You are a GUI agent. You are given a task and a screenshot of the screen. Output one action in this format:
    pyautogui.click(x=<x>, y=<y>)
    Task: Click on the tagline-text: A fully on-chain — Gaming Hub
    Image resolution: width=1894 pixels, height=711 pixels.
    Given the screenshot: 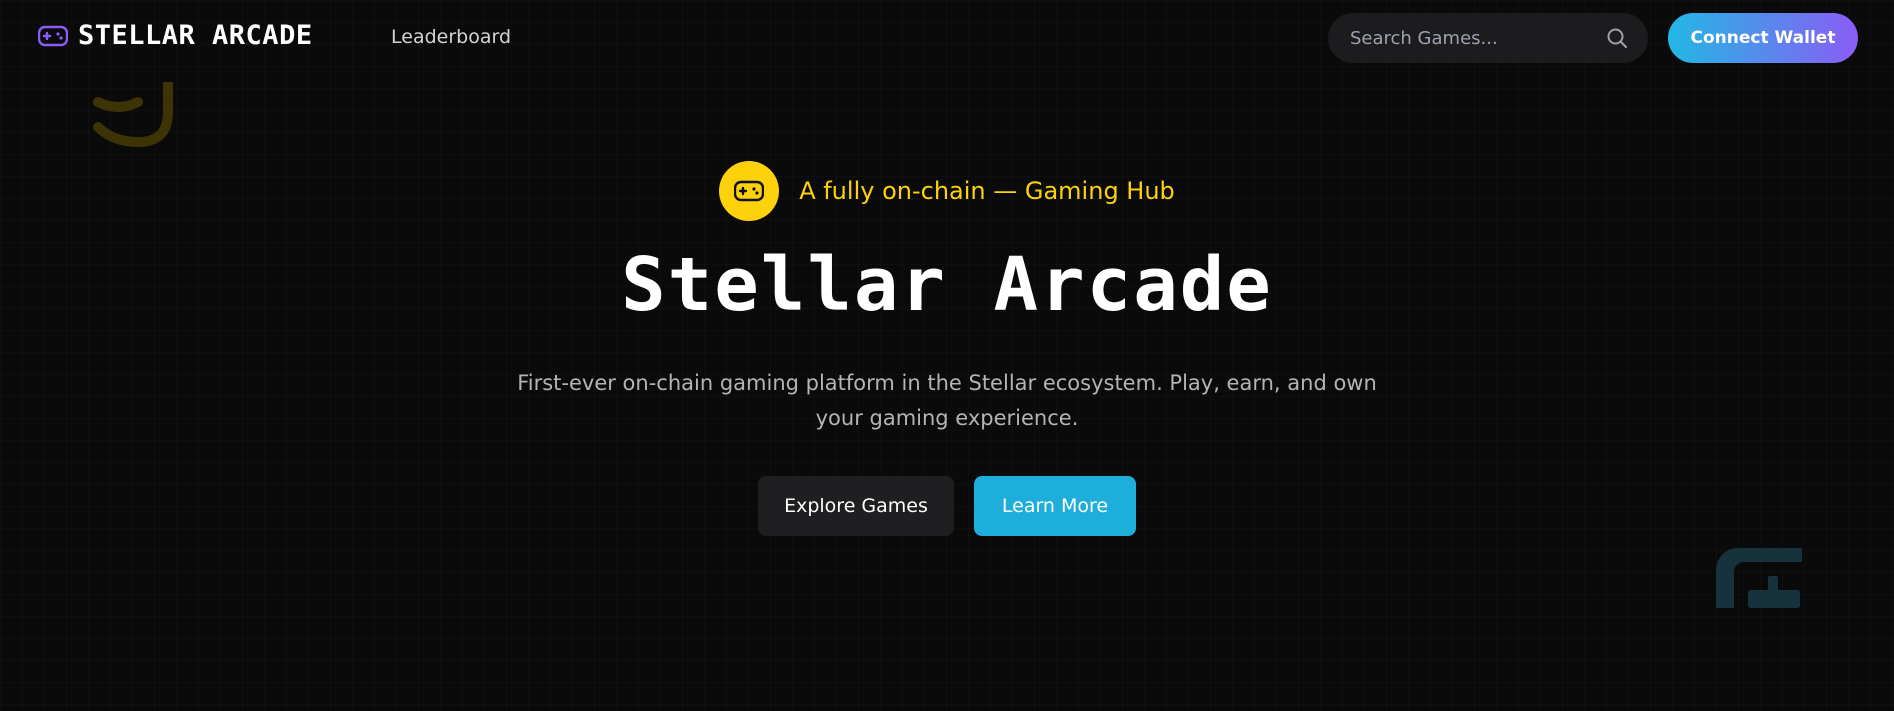 What is the action you would take?
    pyautogui.click(x=987, y=191)
    